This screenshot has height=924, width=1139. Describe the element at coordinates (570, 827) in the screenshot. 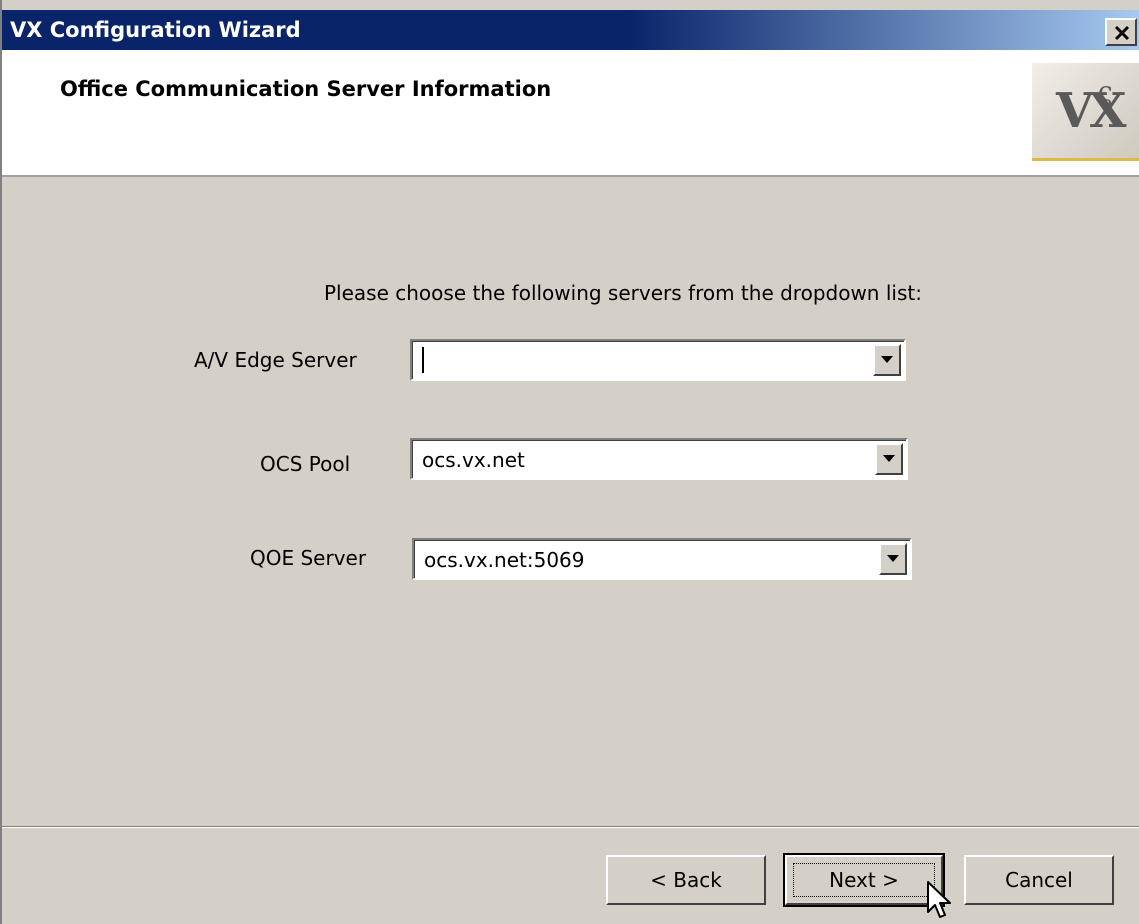

I see `footer-separator` at that location.